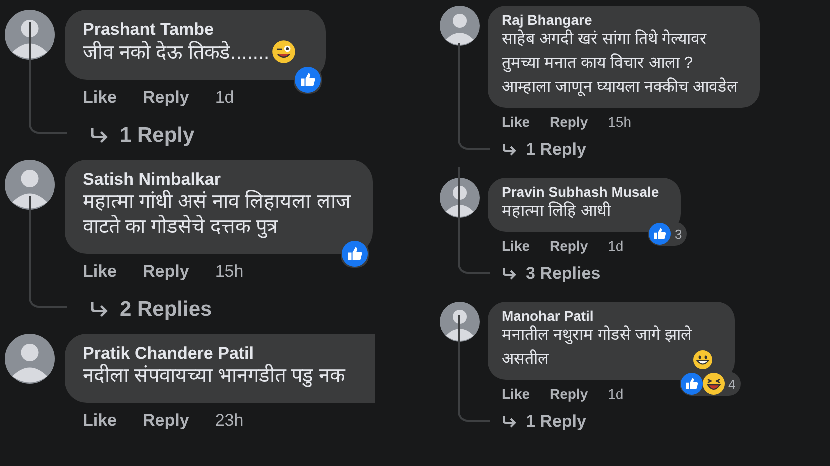 This screenshot has width=830, height=466. What do you see at coordinates (702, 360) in the screenshot?
I see `smiling-face-icon` at bounding box center [702, 360].